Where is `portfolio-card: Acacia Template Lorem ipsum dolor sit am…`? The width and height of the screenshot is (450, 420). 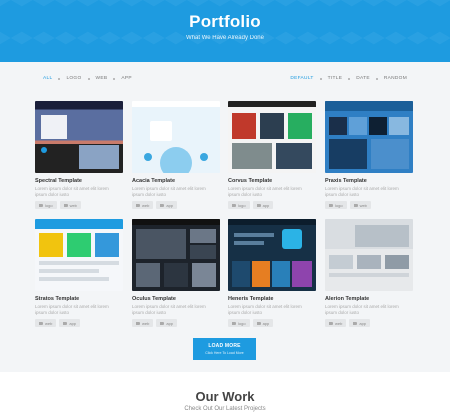 portfolio-card: Acacia Template Lorem ipsum dolor sit am… is located at coordinates (176, 155).